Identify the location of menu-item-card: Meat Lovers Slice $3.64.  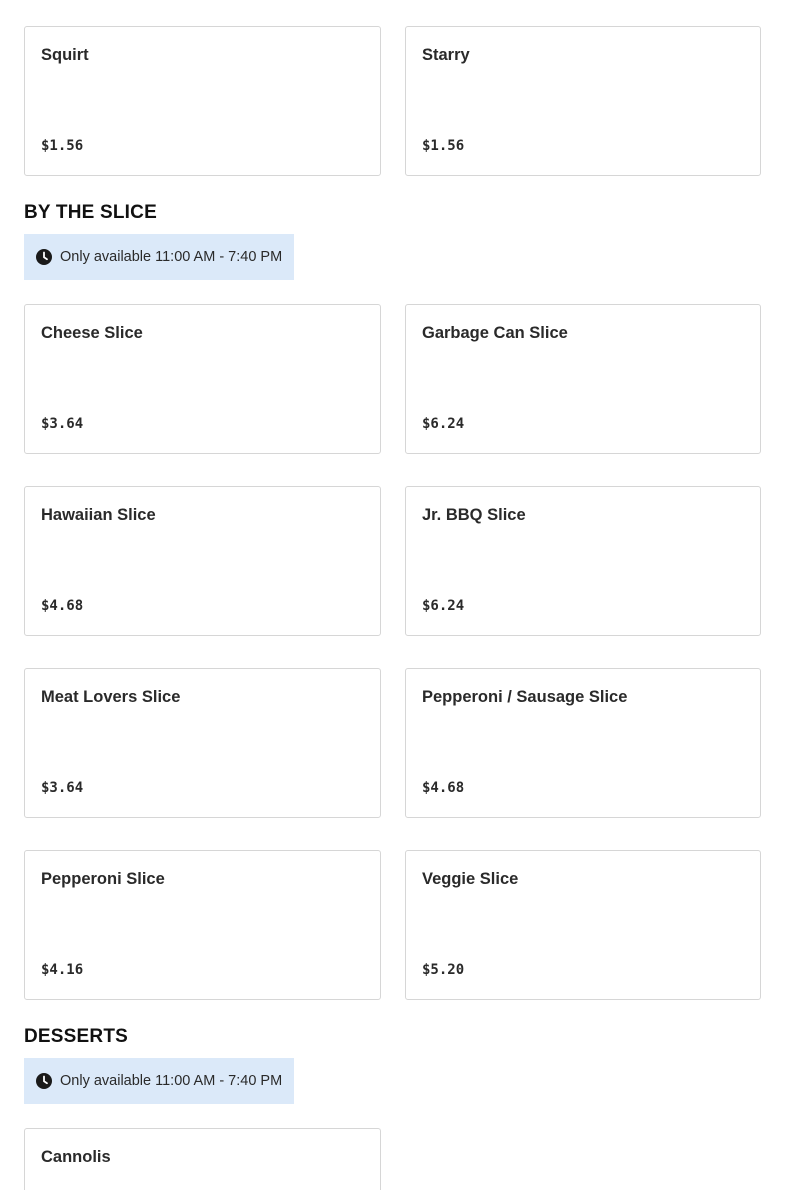
(202, 743).